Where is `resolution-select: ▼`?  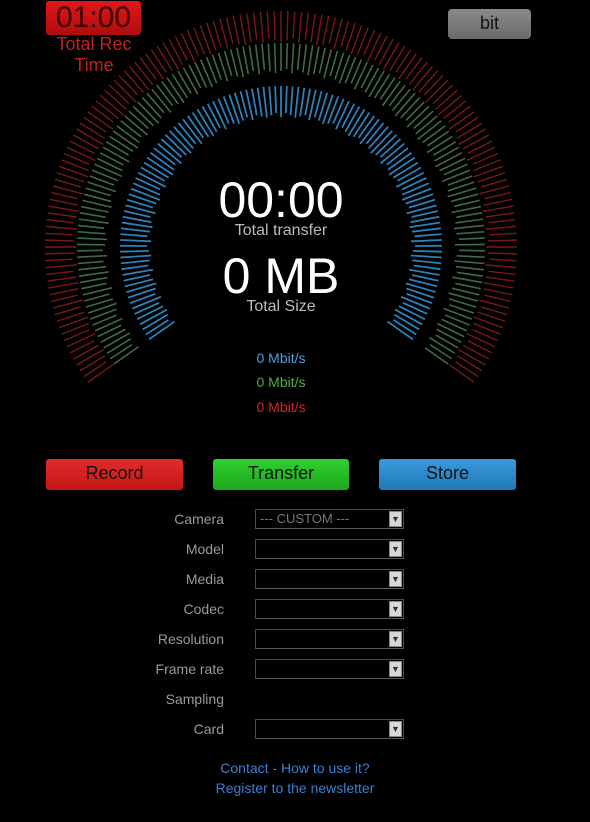 resolution-select: ▼ is located at coordinates (329, 639).